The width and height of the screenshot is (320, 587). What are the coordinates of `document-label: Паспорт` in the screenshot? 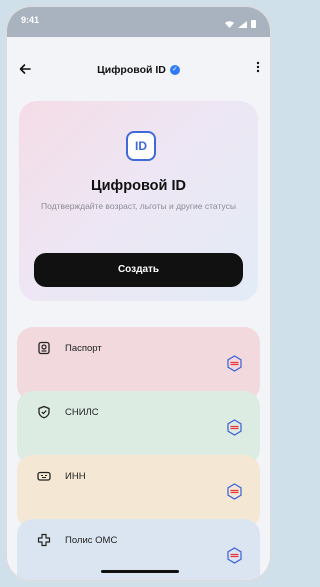 It's located at (83, 348).